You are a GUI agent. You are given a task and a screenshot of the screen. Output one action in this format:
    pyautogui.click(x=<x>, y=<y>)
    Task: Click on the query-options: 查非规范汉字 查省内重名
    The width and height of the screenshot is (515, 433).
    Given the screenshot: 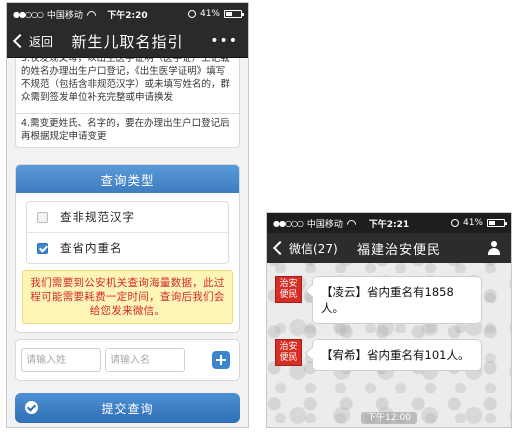 What is the action you would take?
    pyautogui.click(x=127, y=232)
    